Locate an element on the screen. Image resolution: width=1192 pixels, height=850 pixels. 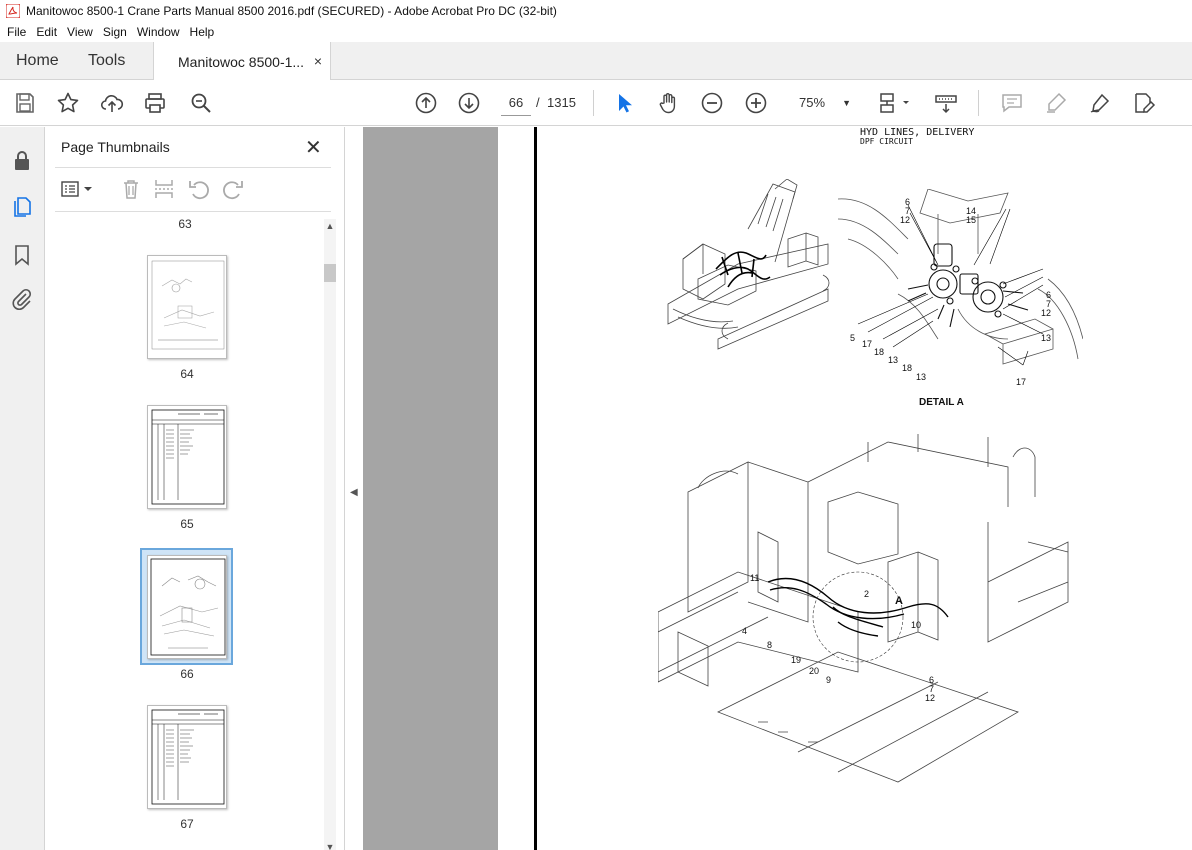
page-number-input: 66 is located at coordinates (516, 103).